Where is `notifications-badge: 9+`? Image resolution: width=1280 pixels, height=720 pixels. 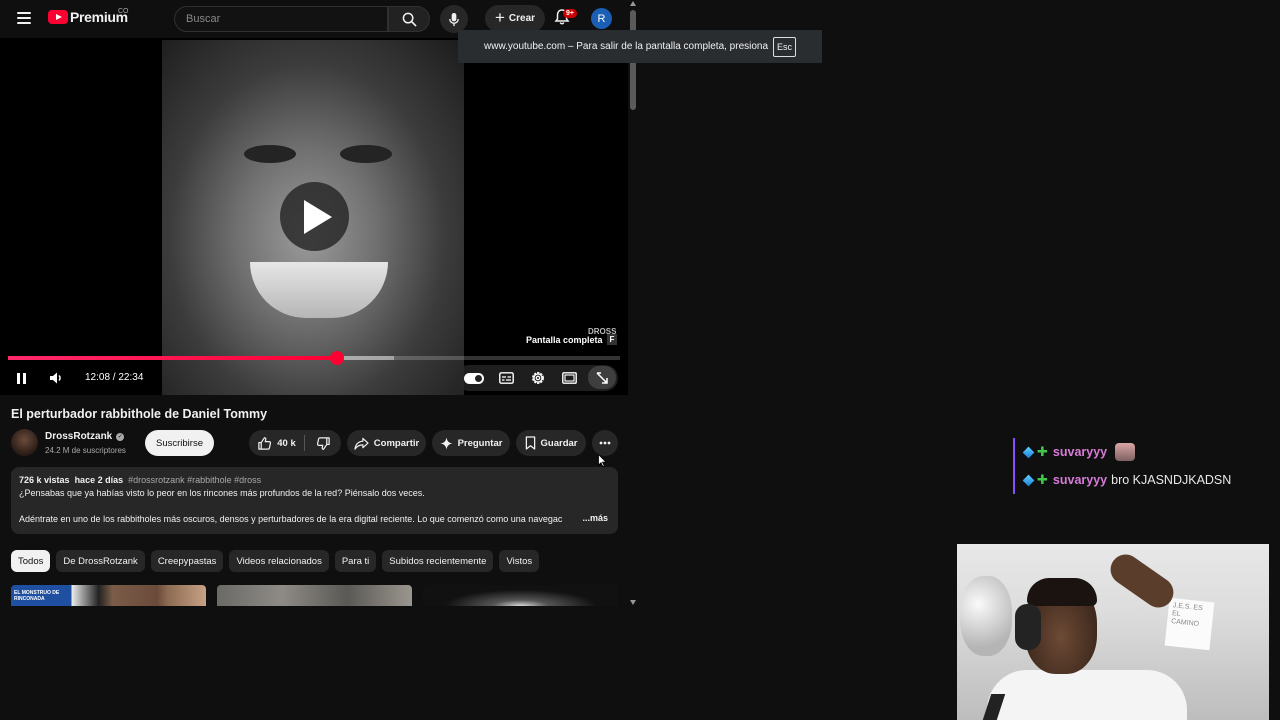
notifications-badge: 9+ is located at coordinates (570, 13).